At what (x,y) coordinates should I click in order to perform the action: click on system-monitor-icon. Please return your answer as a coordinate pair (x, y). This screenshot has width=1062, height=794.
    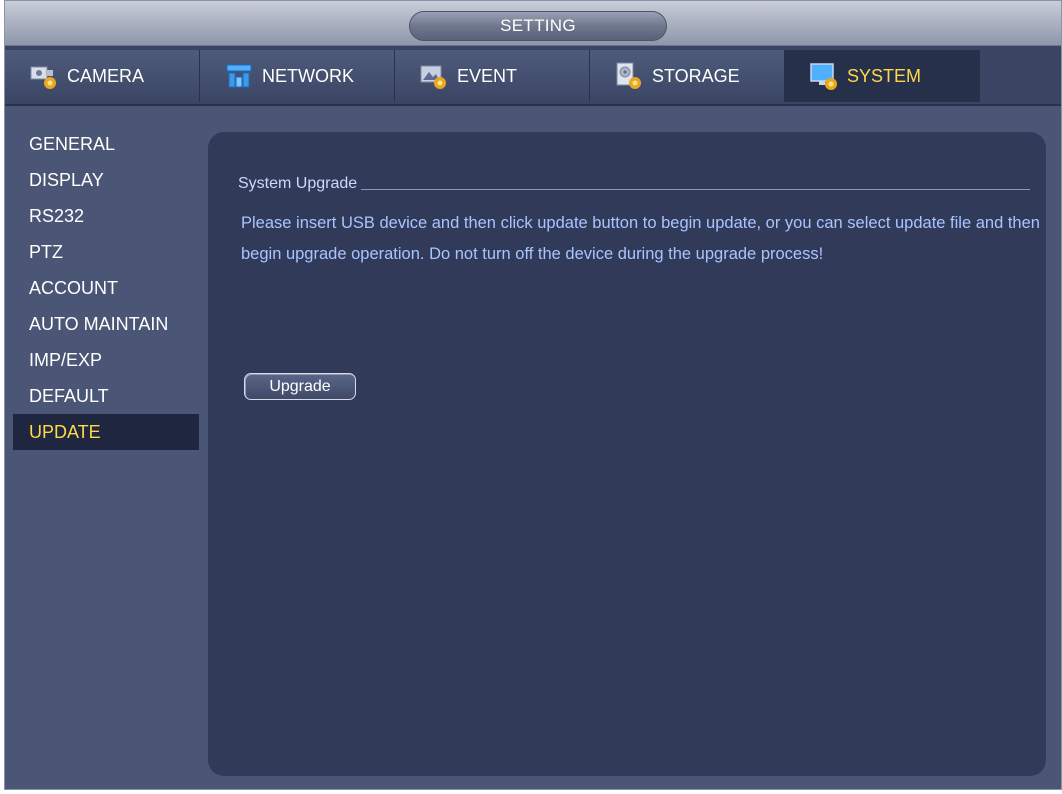
    Looking at the image, I should click on (823, 76).